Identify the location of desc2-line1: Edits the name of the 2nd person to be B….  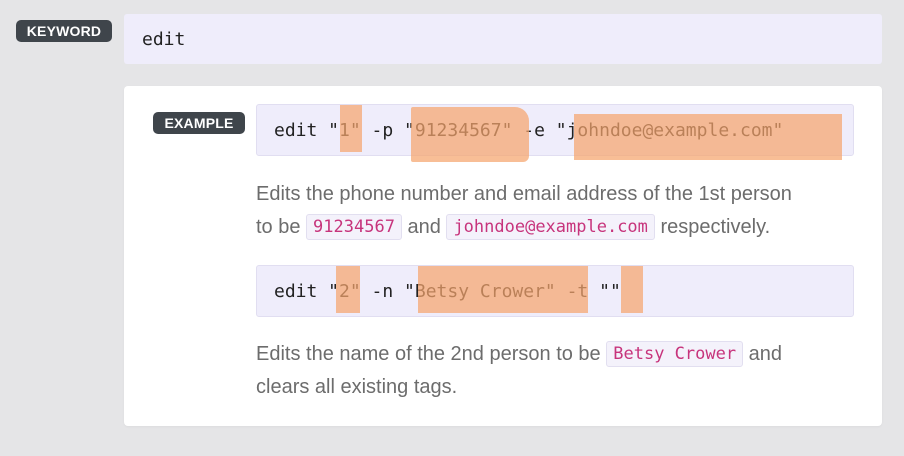
(561, 354).